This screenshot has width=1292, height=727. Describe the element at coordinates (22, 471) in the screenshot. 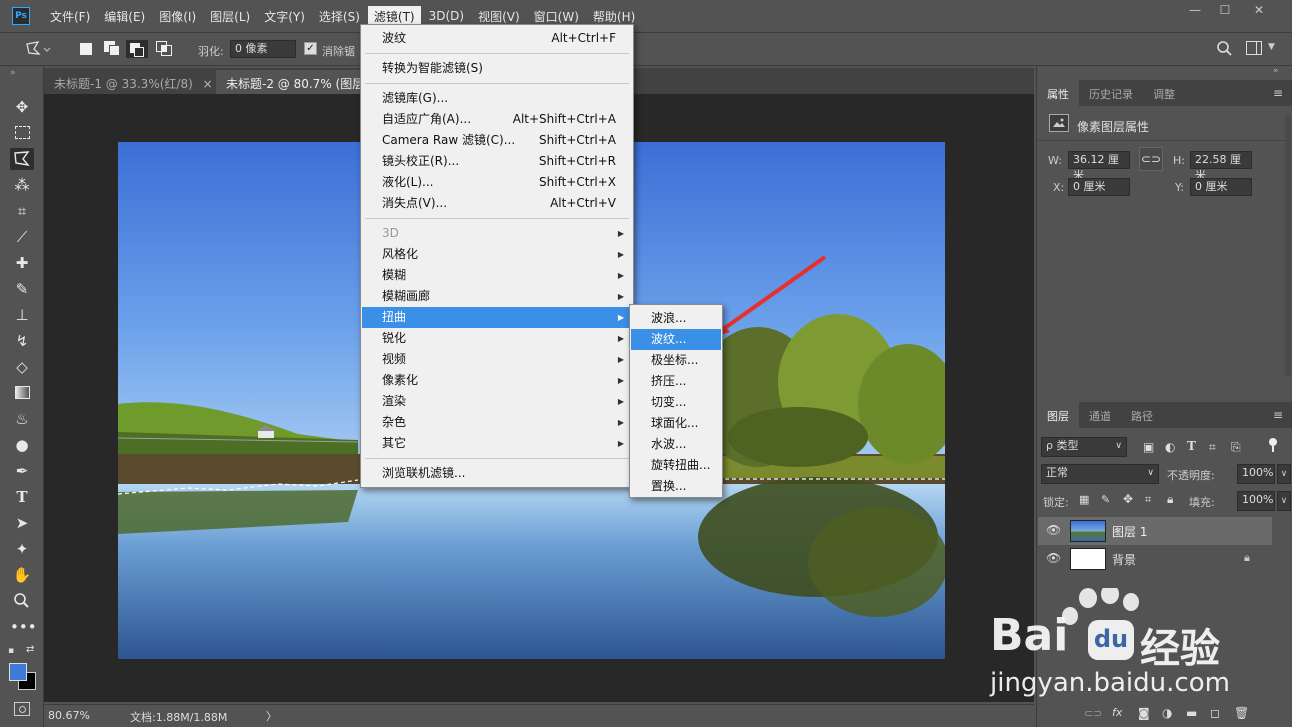

I see `pen-tool-icon: ✒` at that location.